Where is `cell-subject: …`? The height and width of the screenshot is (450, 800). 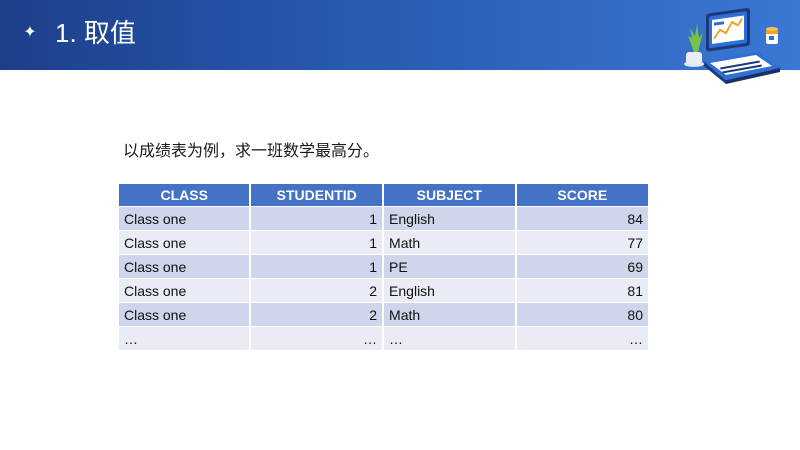
cell-subject: … is located at coordinates (449, 338).